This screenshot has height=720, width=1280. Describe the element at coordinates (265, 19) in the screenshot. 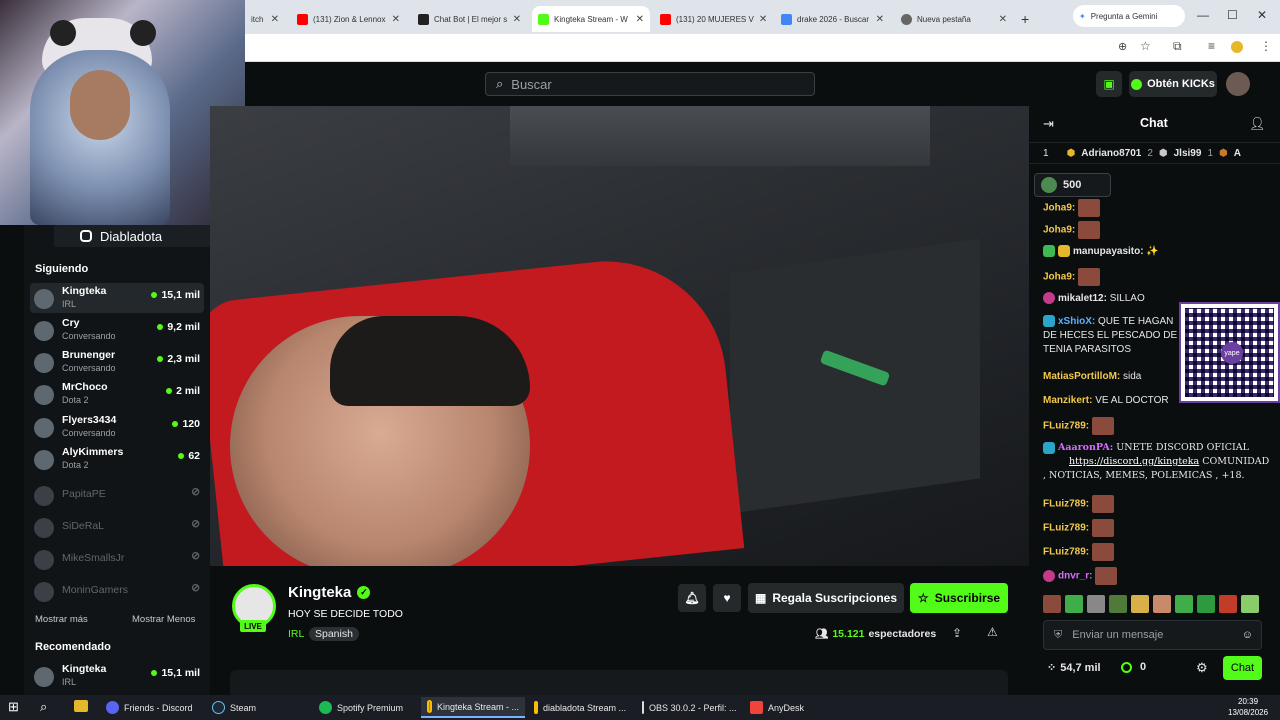

I see `browser-tab: itch ✕` at that location.